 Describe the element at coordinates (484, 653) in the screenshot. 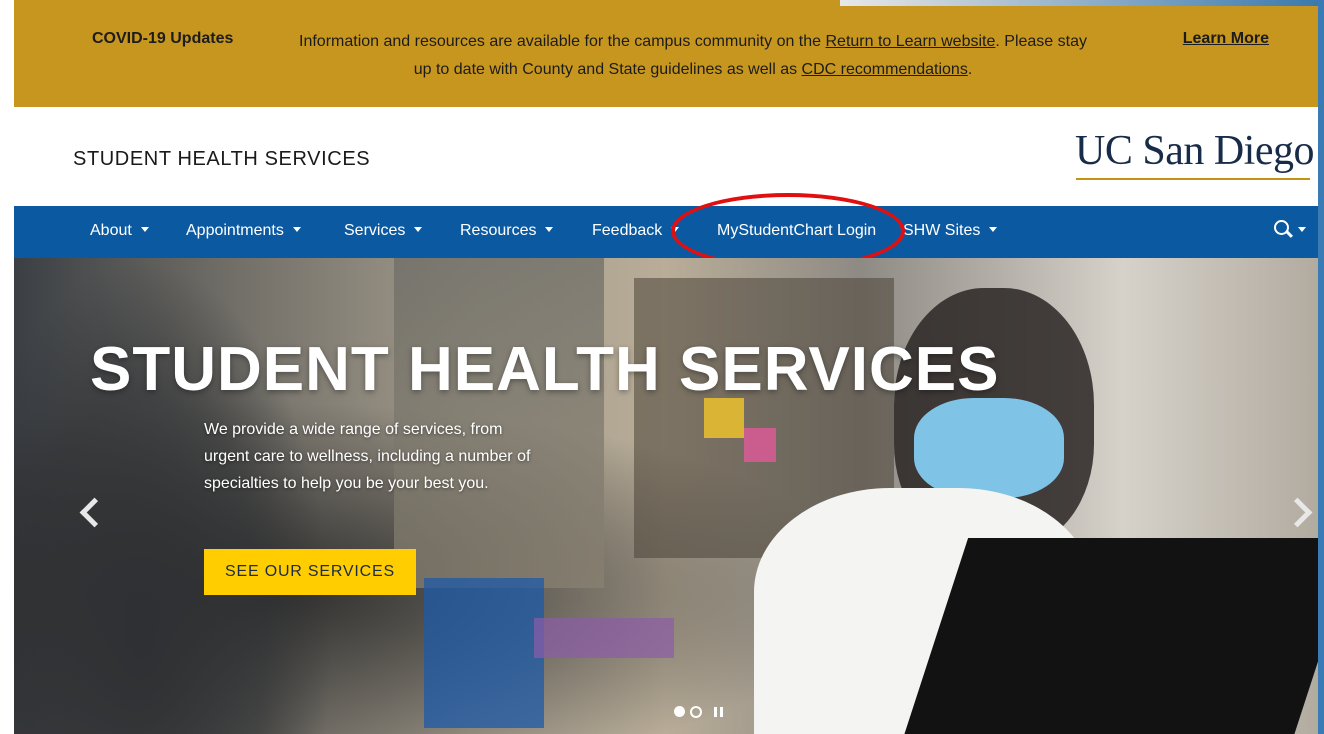

I see `photo-blue-item` at that location.